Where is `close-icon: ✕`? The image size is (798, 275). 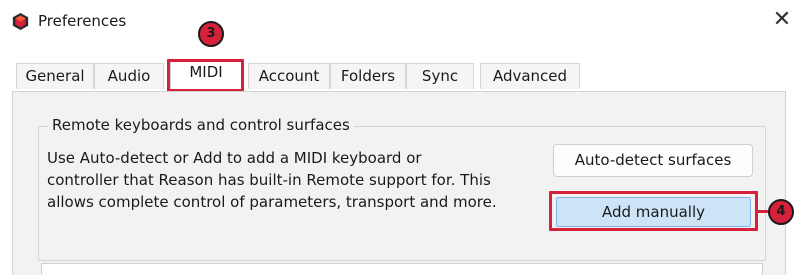 close-icon: ✕ is located at coordinates (782, 20).